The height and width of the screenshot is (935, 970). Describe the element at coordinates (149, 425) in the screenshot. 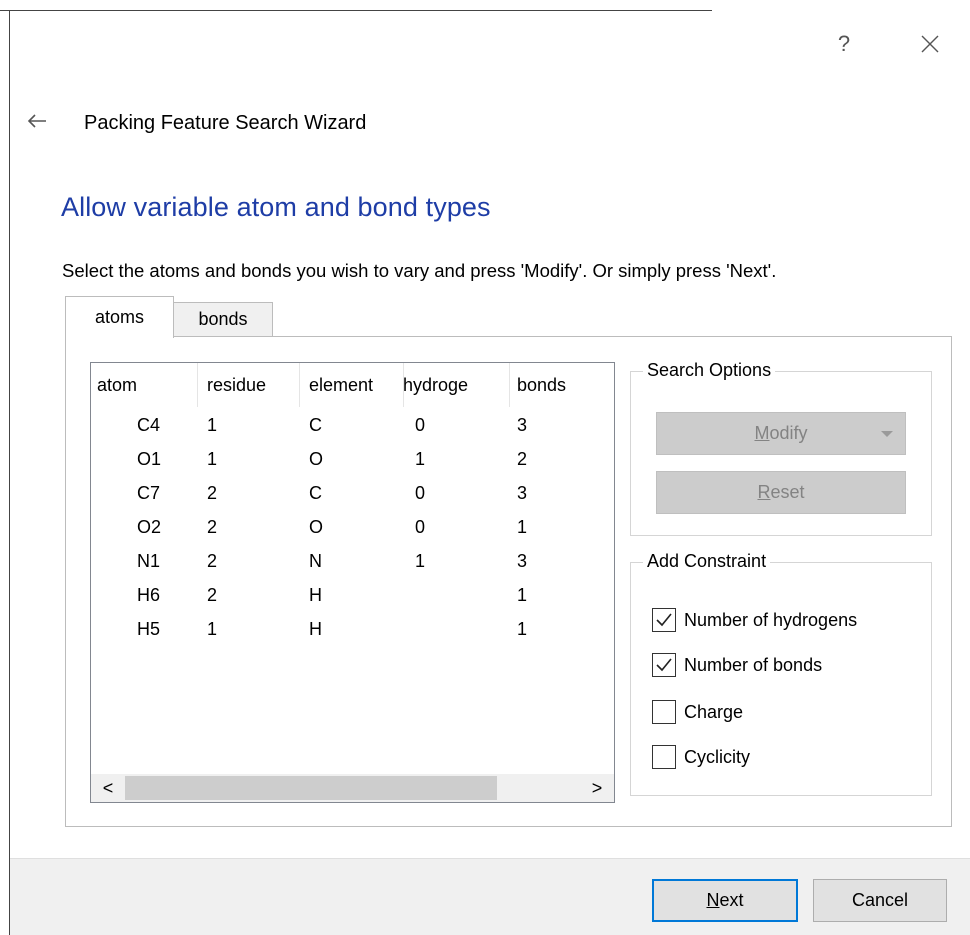

I see `cell-atom: C4` at that location.